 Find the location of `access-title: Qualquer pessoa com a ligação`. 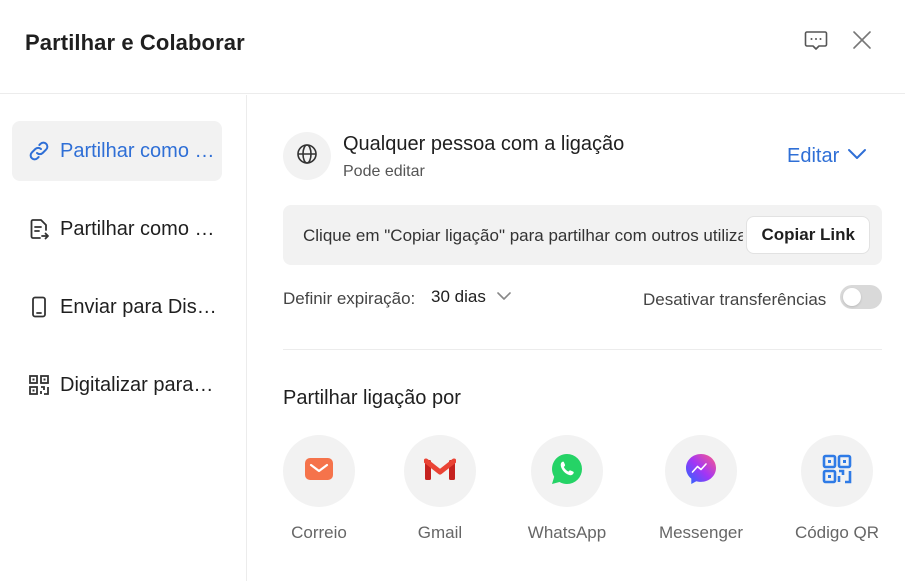

access-title: Qualquer pessoa com a ligação is located at coordinates (484, 144).